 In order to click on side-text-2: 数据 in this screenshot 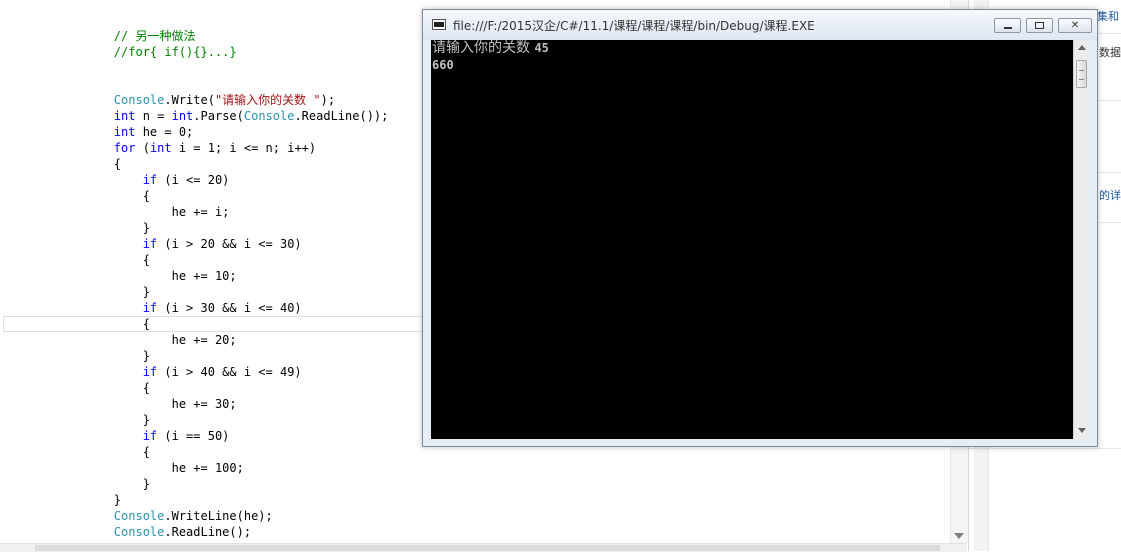, I will do `click(1110, 52)`.